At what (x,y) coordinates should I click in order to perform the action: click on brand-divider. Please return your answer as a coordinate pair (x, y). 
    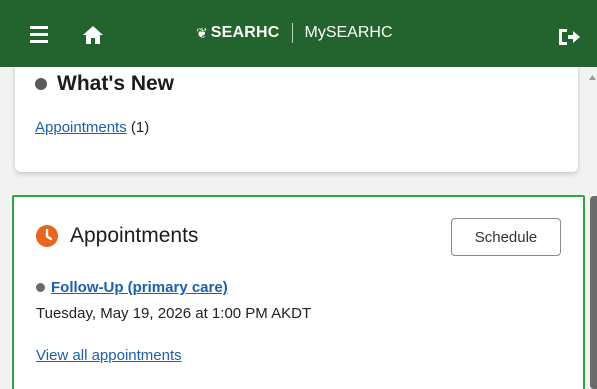
    Looking at the image, I should click on (292, 33).